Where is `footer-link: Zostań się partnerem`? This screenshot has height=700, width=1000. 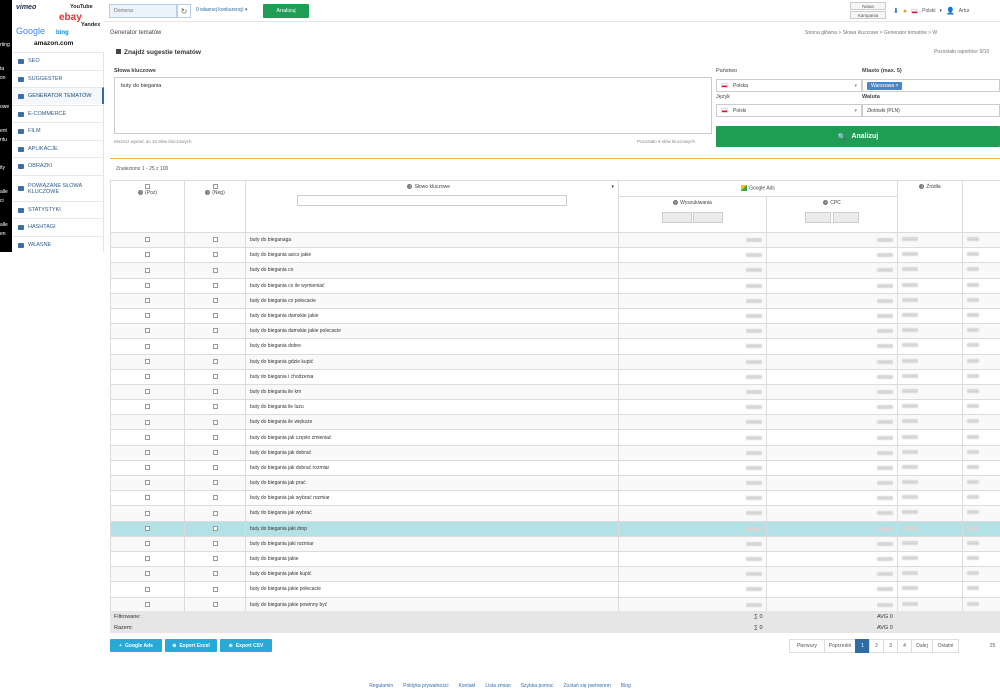
footer-link: Zostań się partnerem is located at coordinates (587, 686).